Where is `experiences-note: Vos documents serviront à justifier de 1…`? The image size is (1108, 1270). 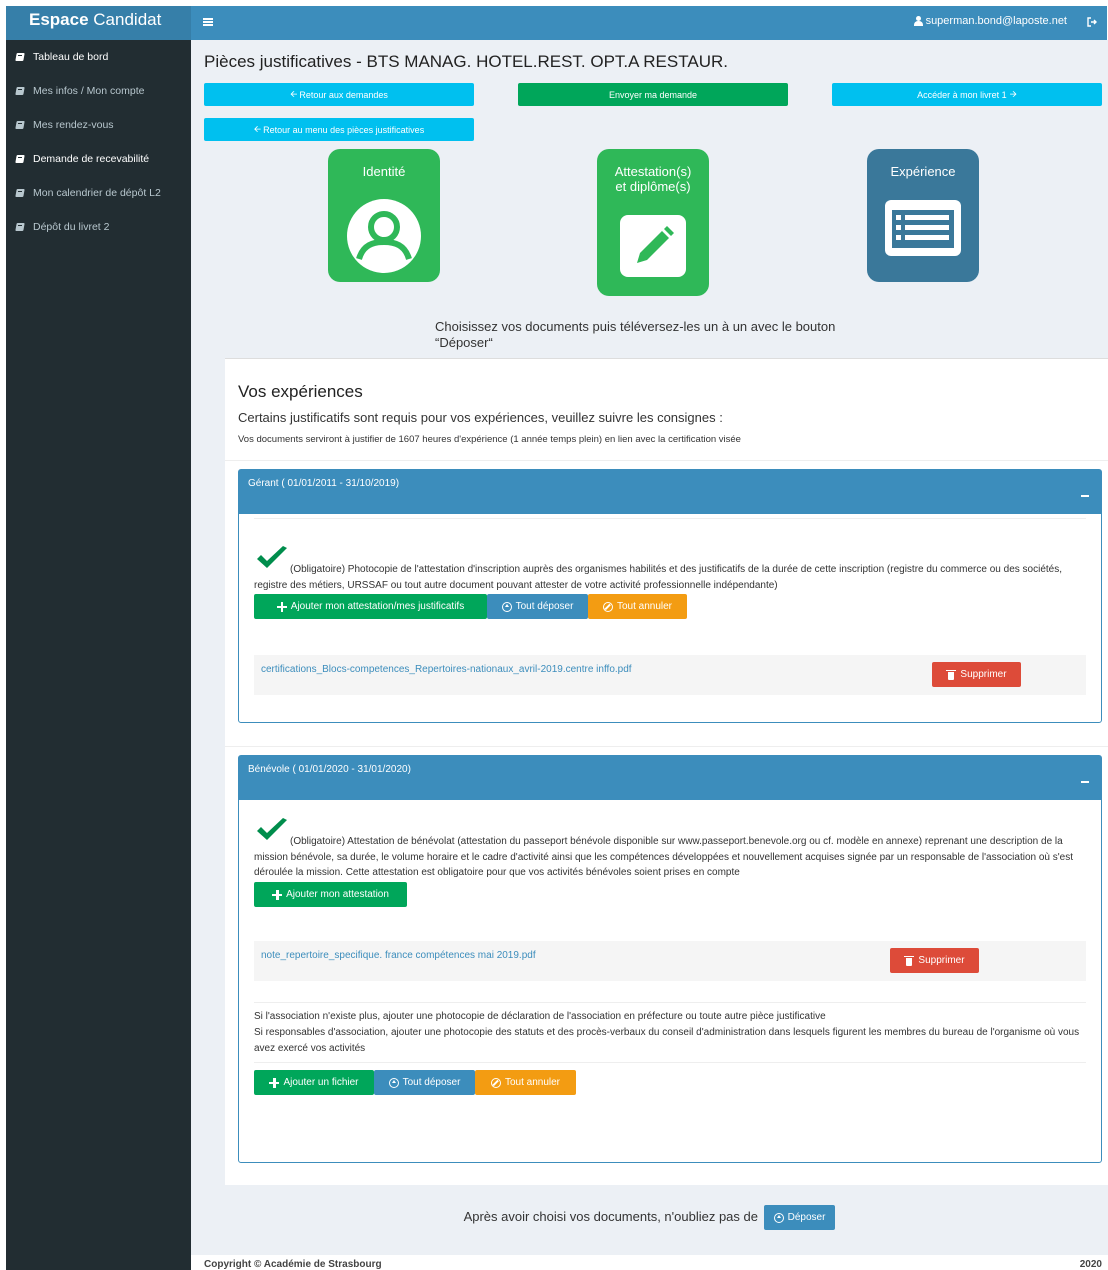 experiences-note: Vos documents serviront à justifier de 1… is located at coordinates (489, 439).